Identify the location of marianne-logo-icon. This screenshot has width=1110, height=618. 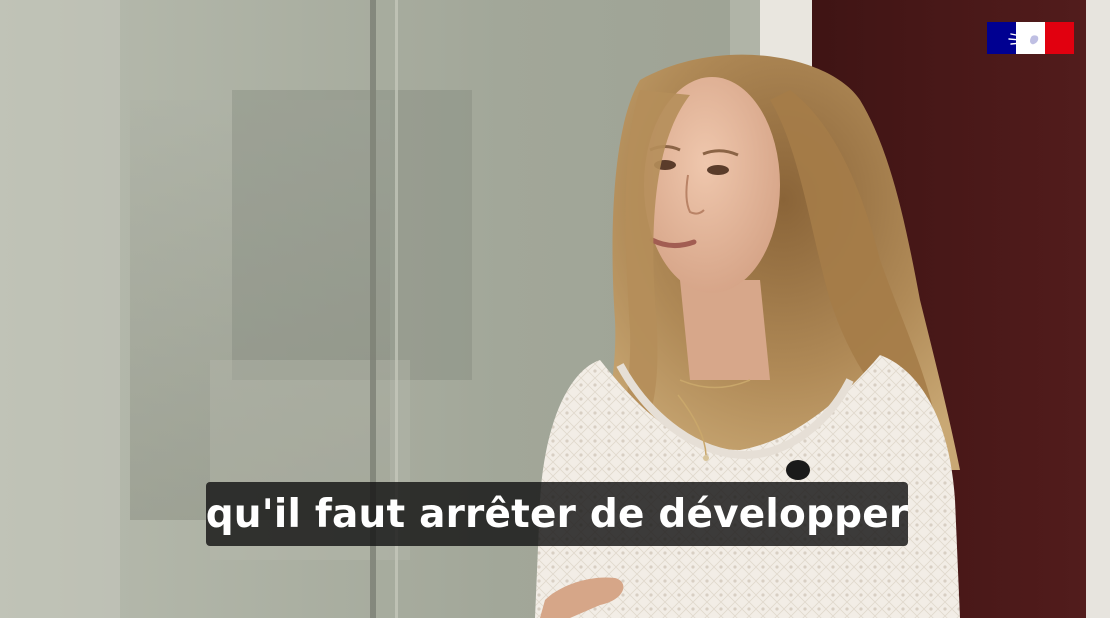
(1030, 38).